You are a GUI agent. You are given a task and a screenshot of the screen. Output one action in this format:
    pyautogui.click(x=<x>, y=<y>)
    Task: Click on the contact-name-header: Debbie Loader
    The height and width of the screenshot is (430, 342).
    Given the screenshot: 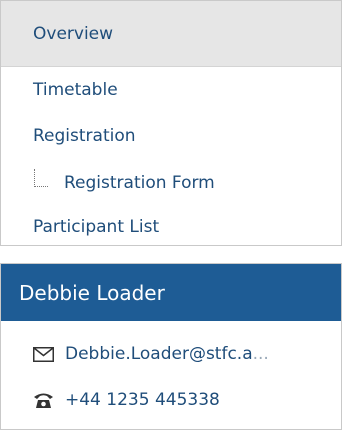 What is the action you would take?
    pyautogui.click(x=171, y=292)
    